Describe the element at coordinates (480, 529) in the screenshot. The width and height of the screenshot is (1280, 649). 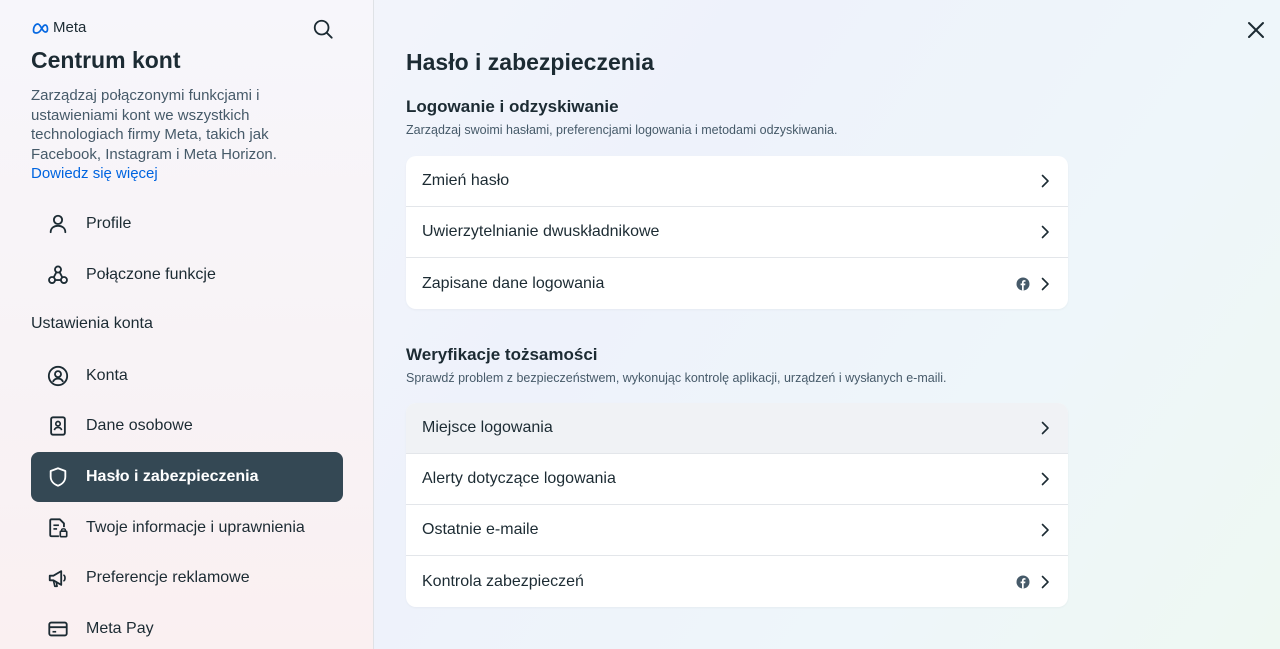
I see `row-label: Ostatnie e-maile` at that location.